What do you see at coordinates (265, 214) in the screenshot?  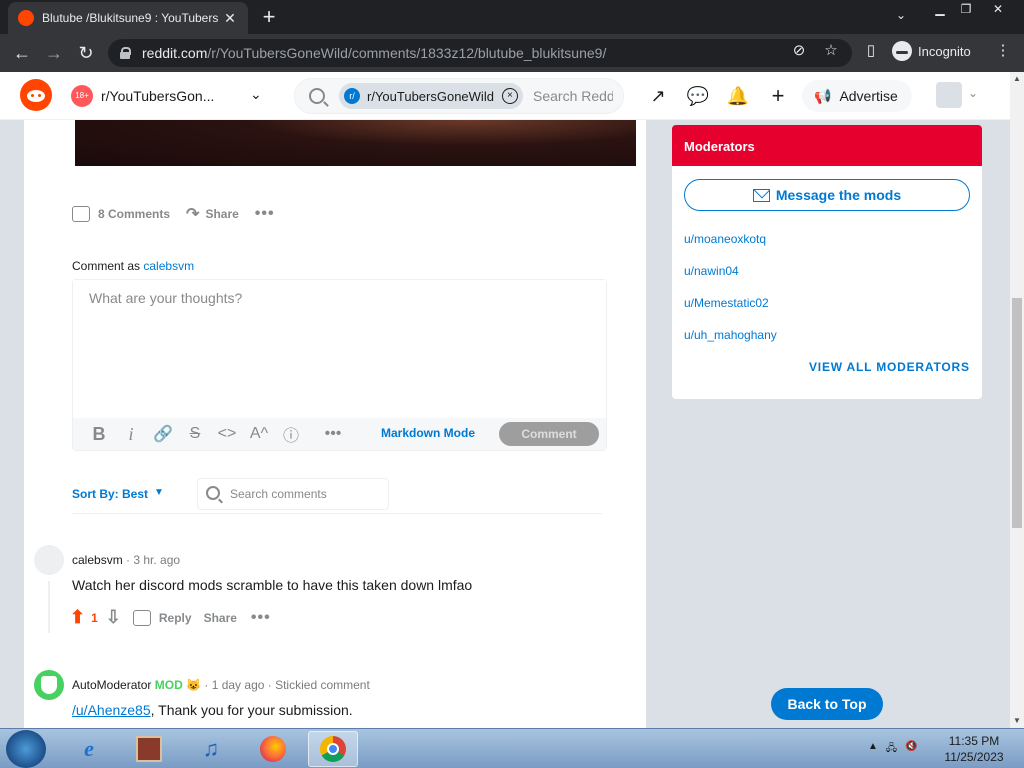 I see `more-options-icon: •••` at bounding box center [265, 214].